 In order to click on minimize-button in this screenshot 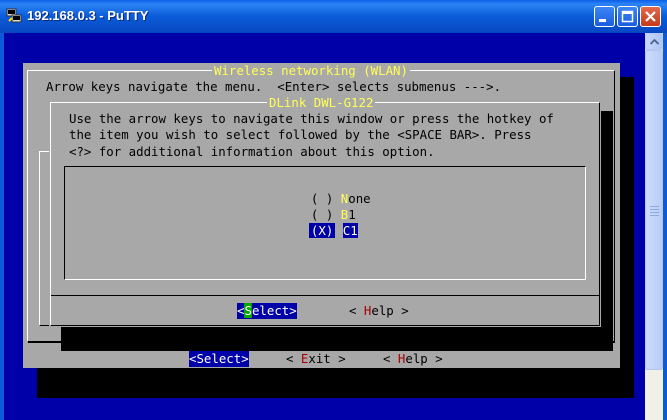, I will do `click(604, 16)`.